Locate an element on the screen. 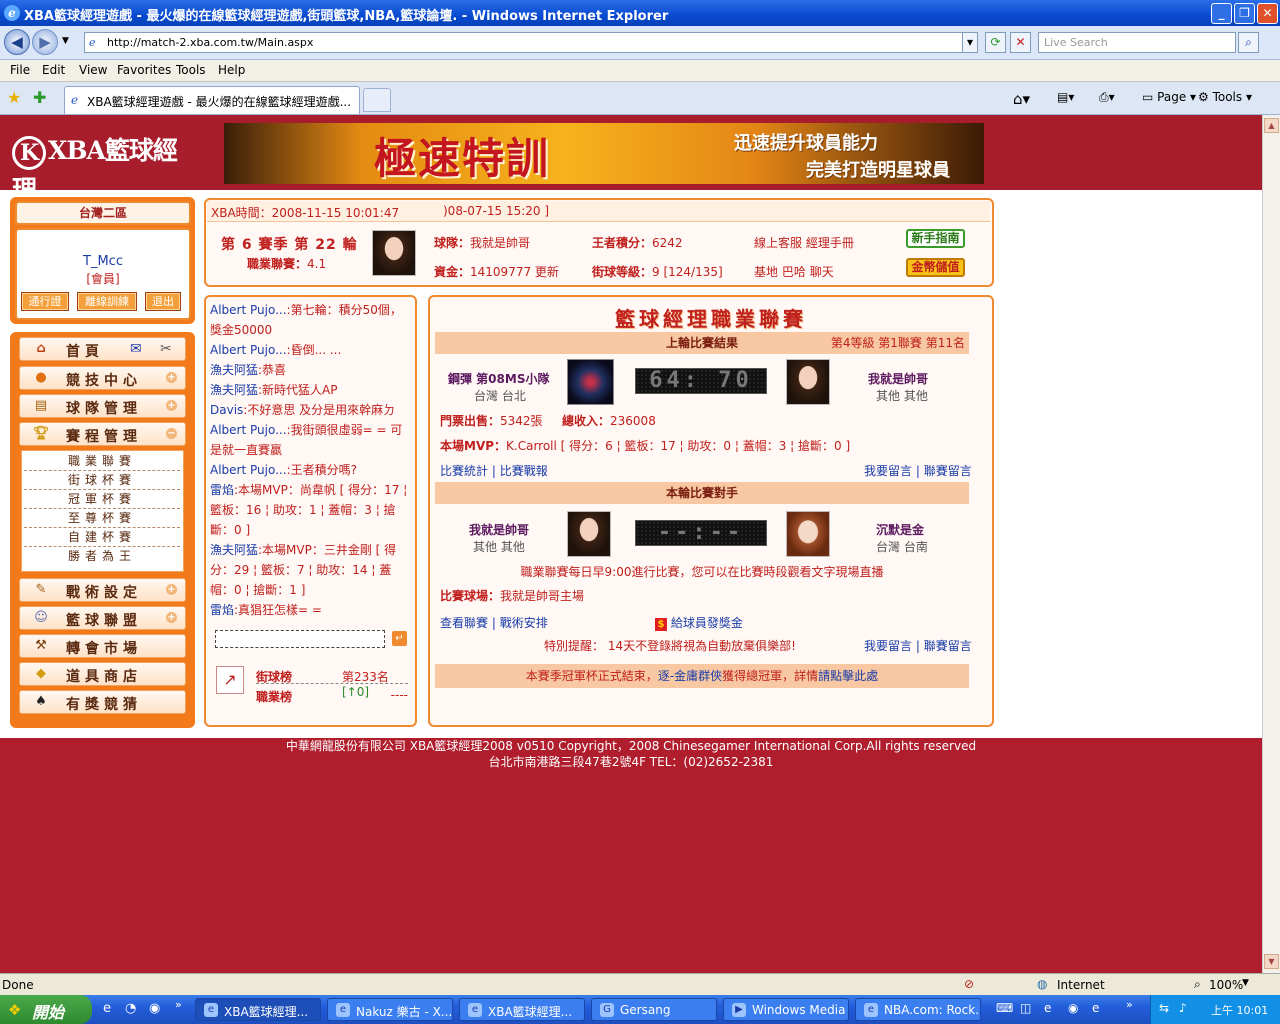 This screenshot has height=1024, width=1280. forward-button: ▶ is located at coordinates (45, 42).